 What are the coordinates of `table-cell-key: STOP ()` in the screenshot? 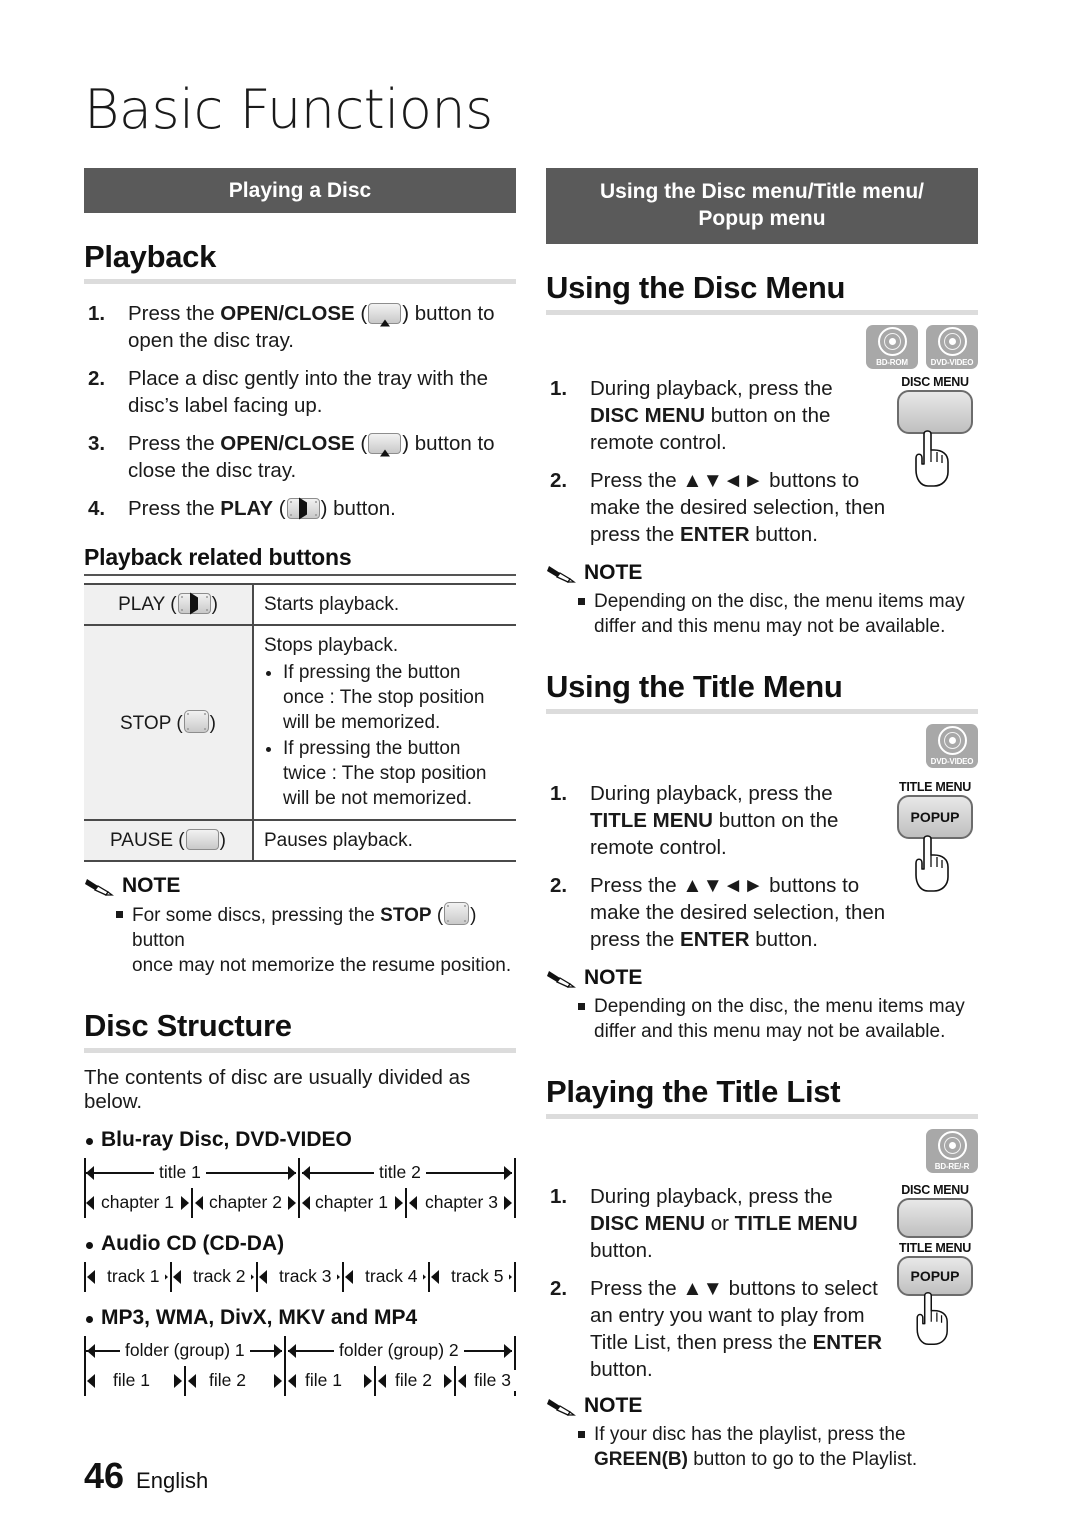 It's located at (169, 722).